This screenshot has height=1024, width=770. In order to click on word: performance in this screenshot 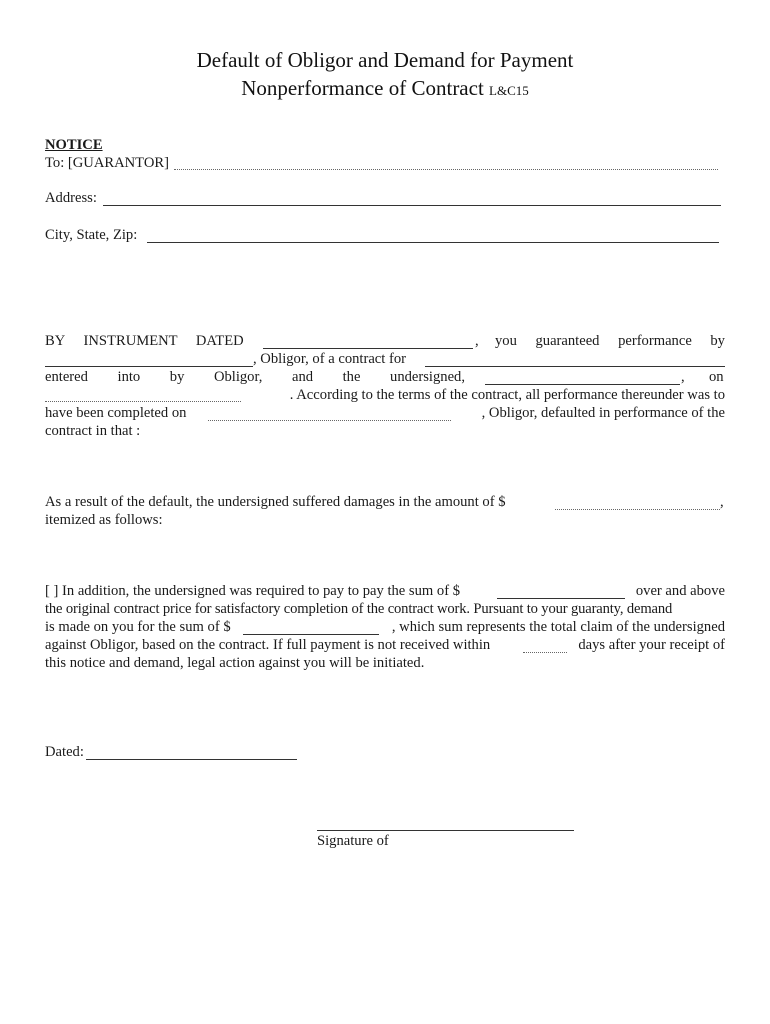, I will do `click(655, 341)`.